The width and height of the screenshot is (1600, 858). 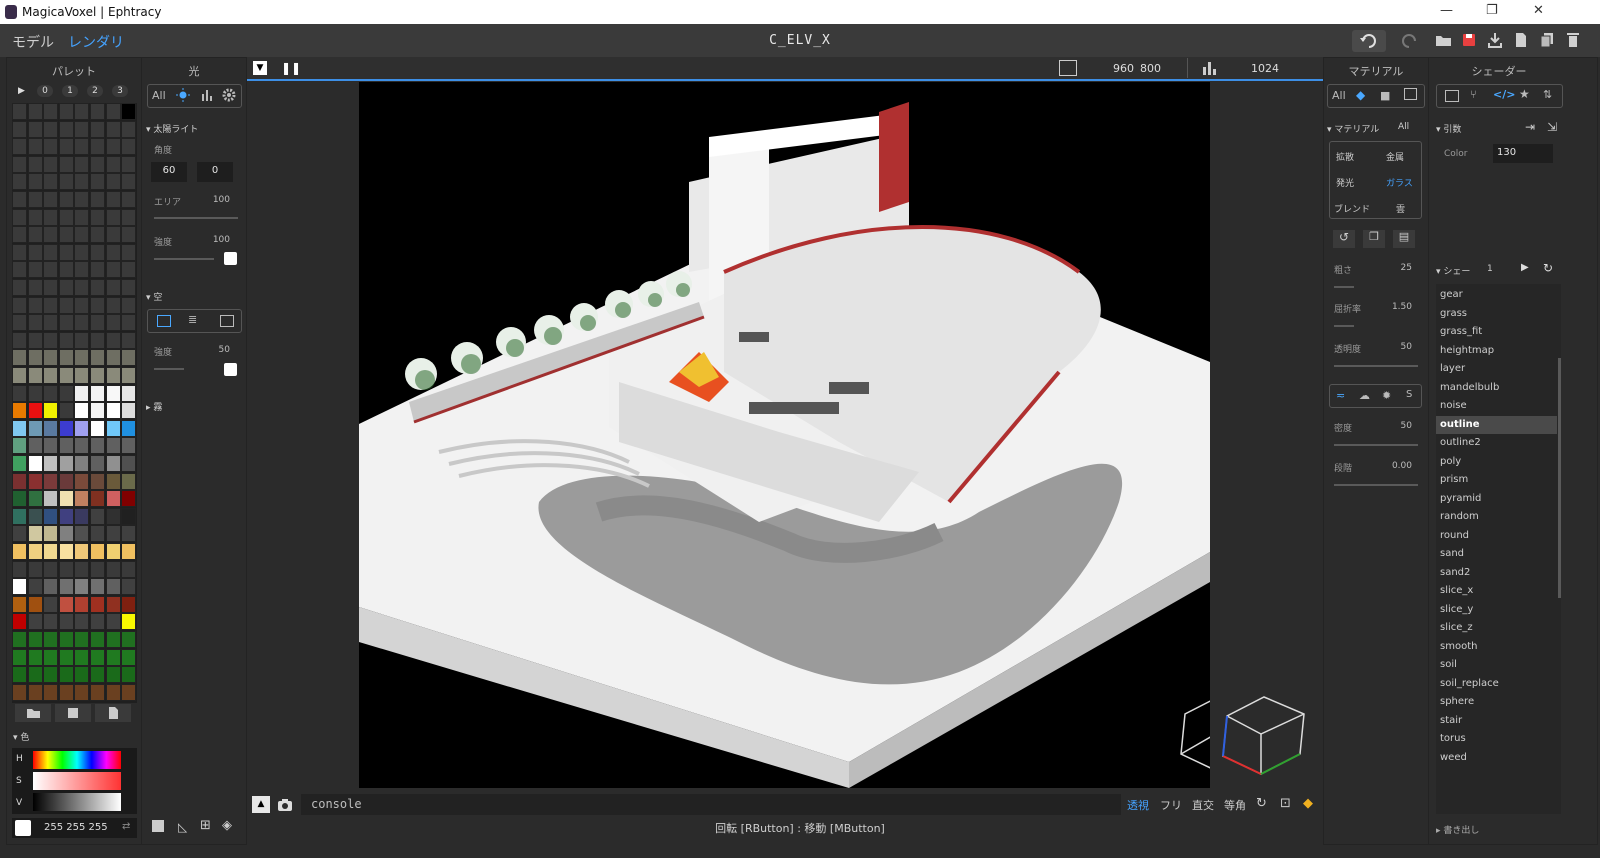 What do you see at coordinates (1496, 369) in the screenshot?
I see `shader-item-layer: layer` at bounding box center [1496, 369].